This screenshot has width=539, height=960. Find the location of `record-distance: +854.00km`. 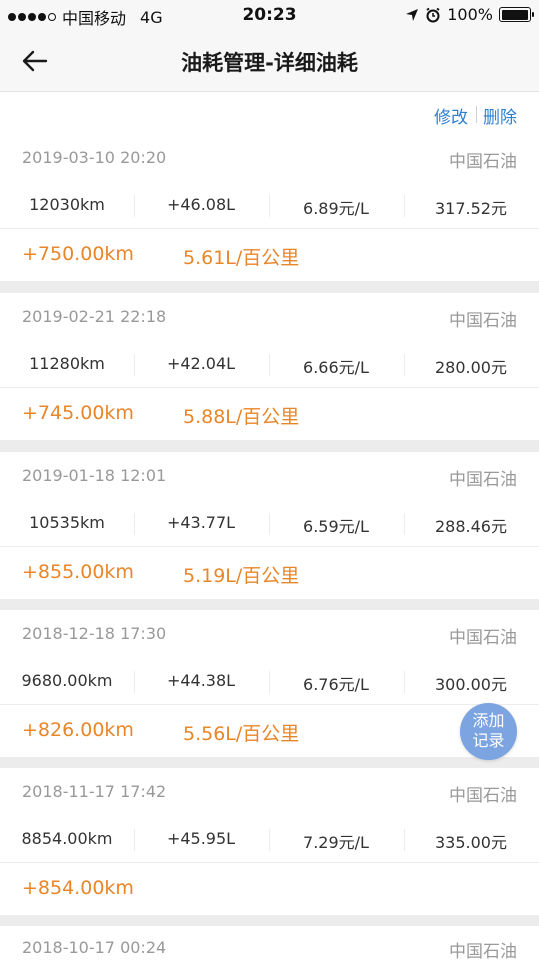

record-distance: +854.00km is located at coordinates (78, 888).